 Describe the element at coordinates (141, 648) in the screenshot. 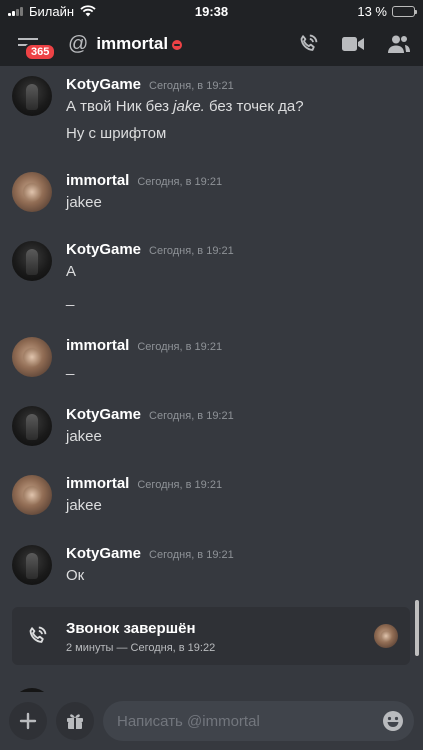

I see `call-subtitle: 2 минуты — Сегодня, в 19:22` at that location.